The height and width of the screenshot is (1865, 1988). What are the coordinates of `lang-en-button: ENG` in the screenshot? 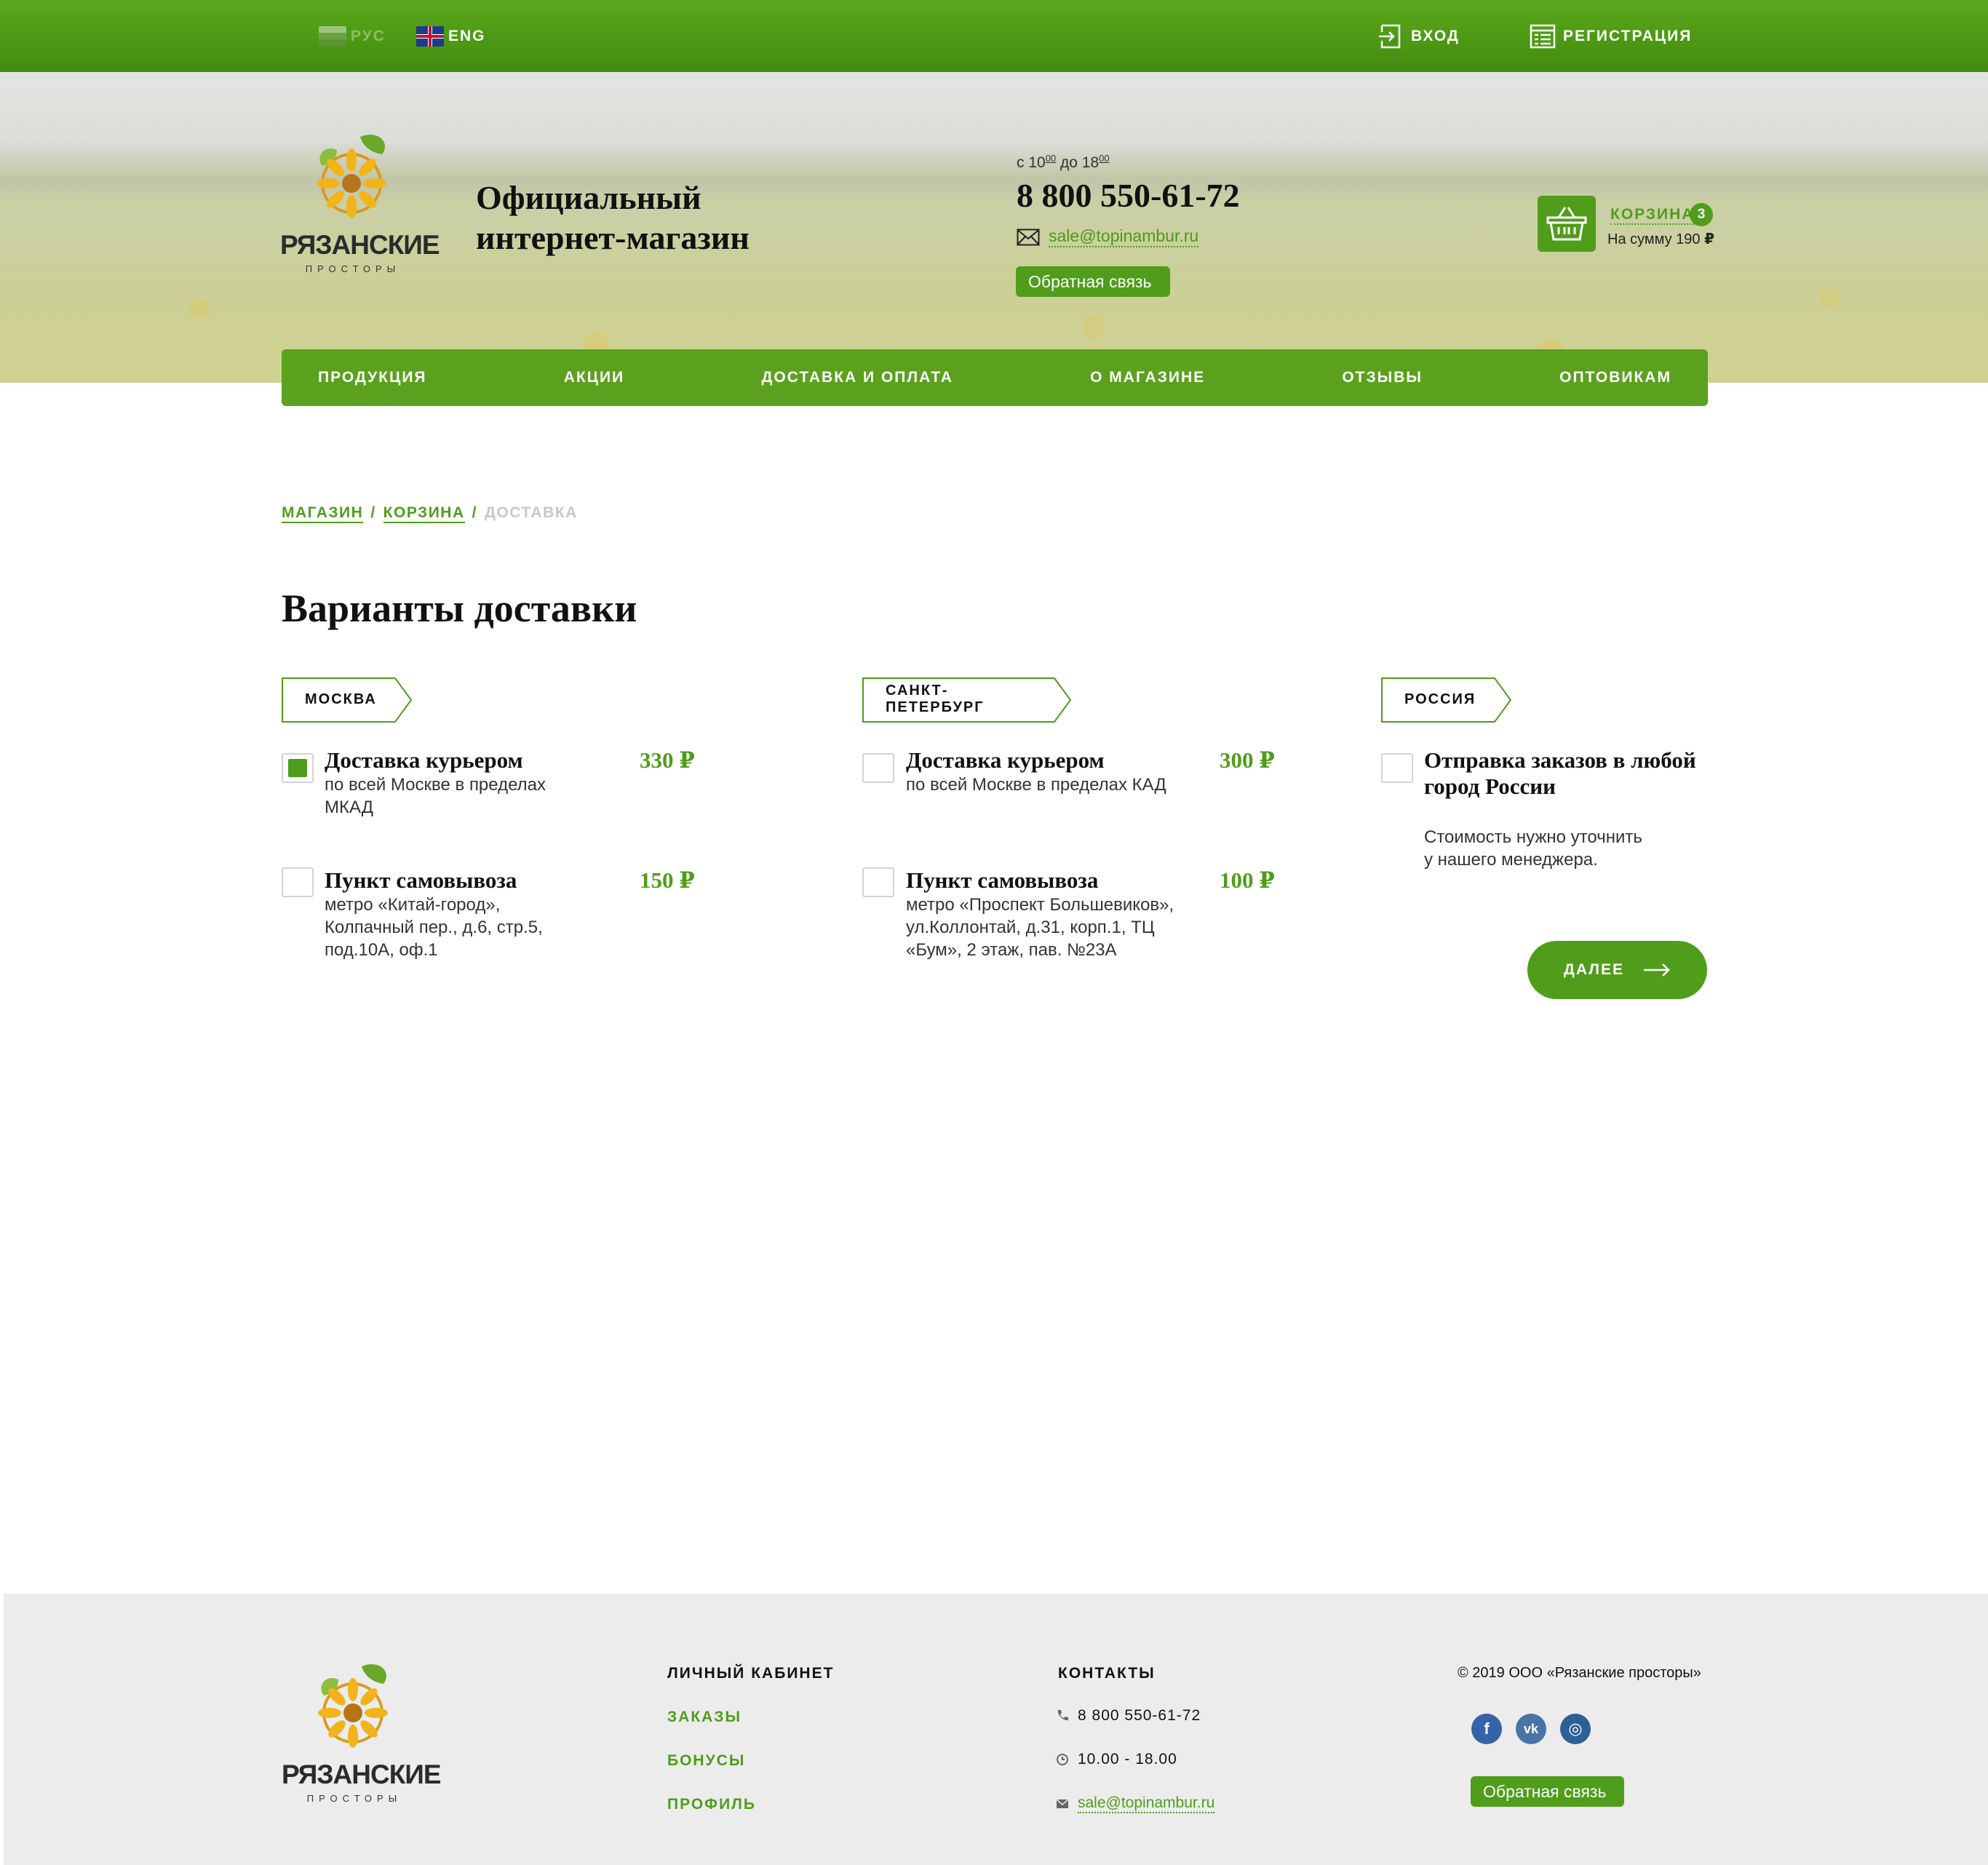 It's located at (451, 36).